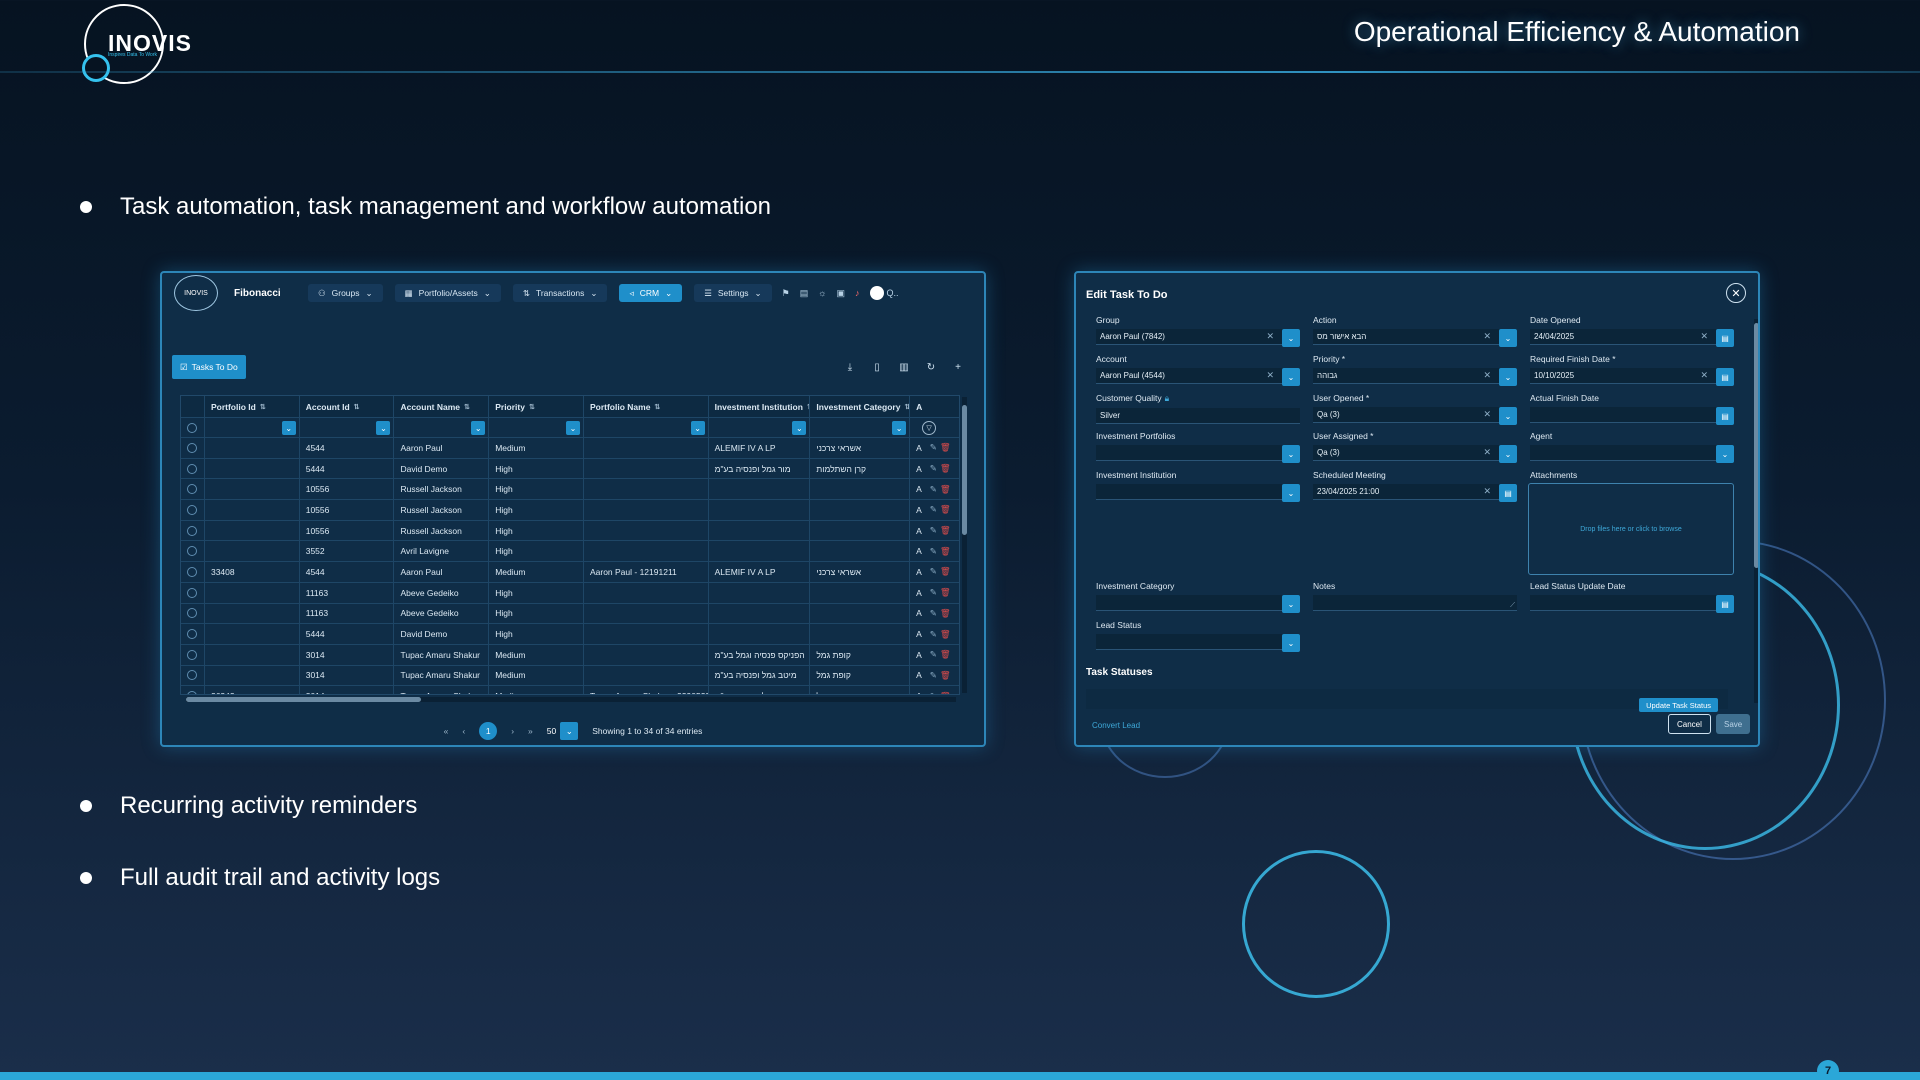 This screenshot has height=1080, width=1920. I want to click on close-icon: ✕, so click(1736, 293).